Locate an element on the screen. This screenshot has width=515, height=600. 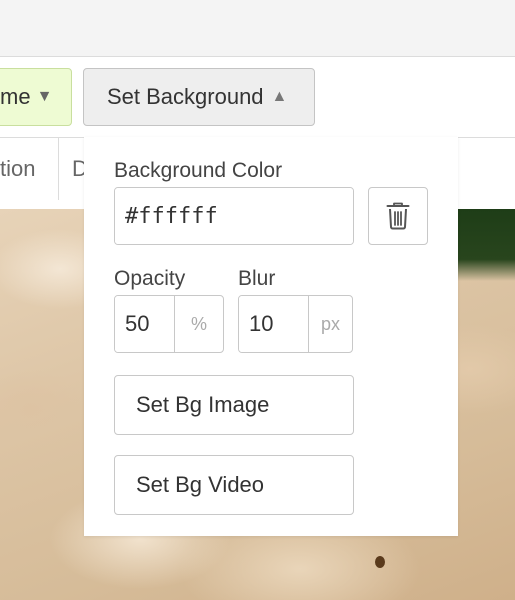
opacity-unit: % is located at coordinates (198, 323).